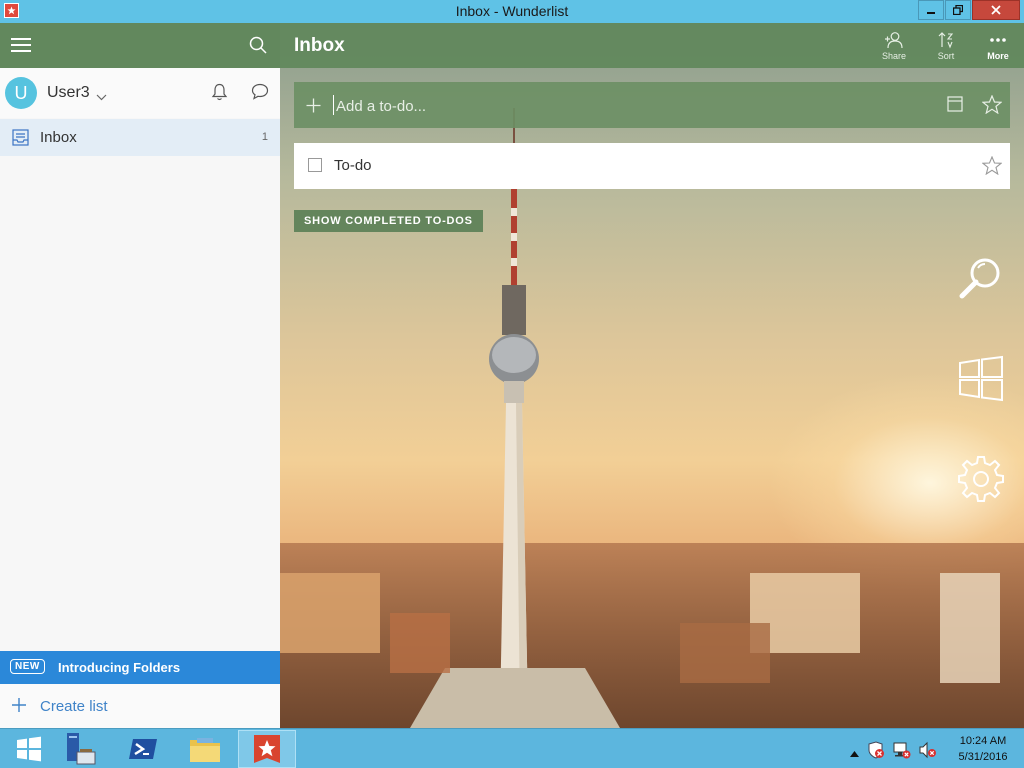  I want to click on inbox-icon, so click(20, 140).